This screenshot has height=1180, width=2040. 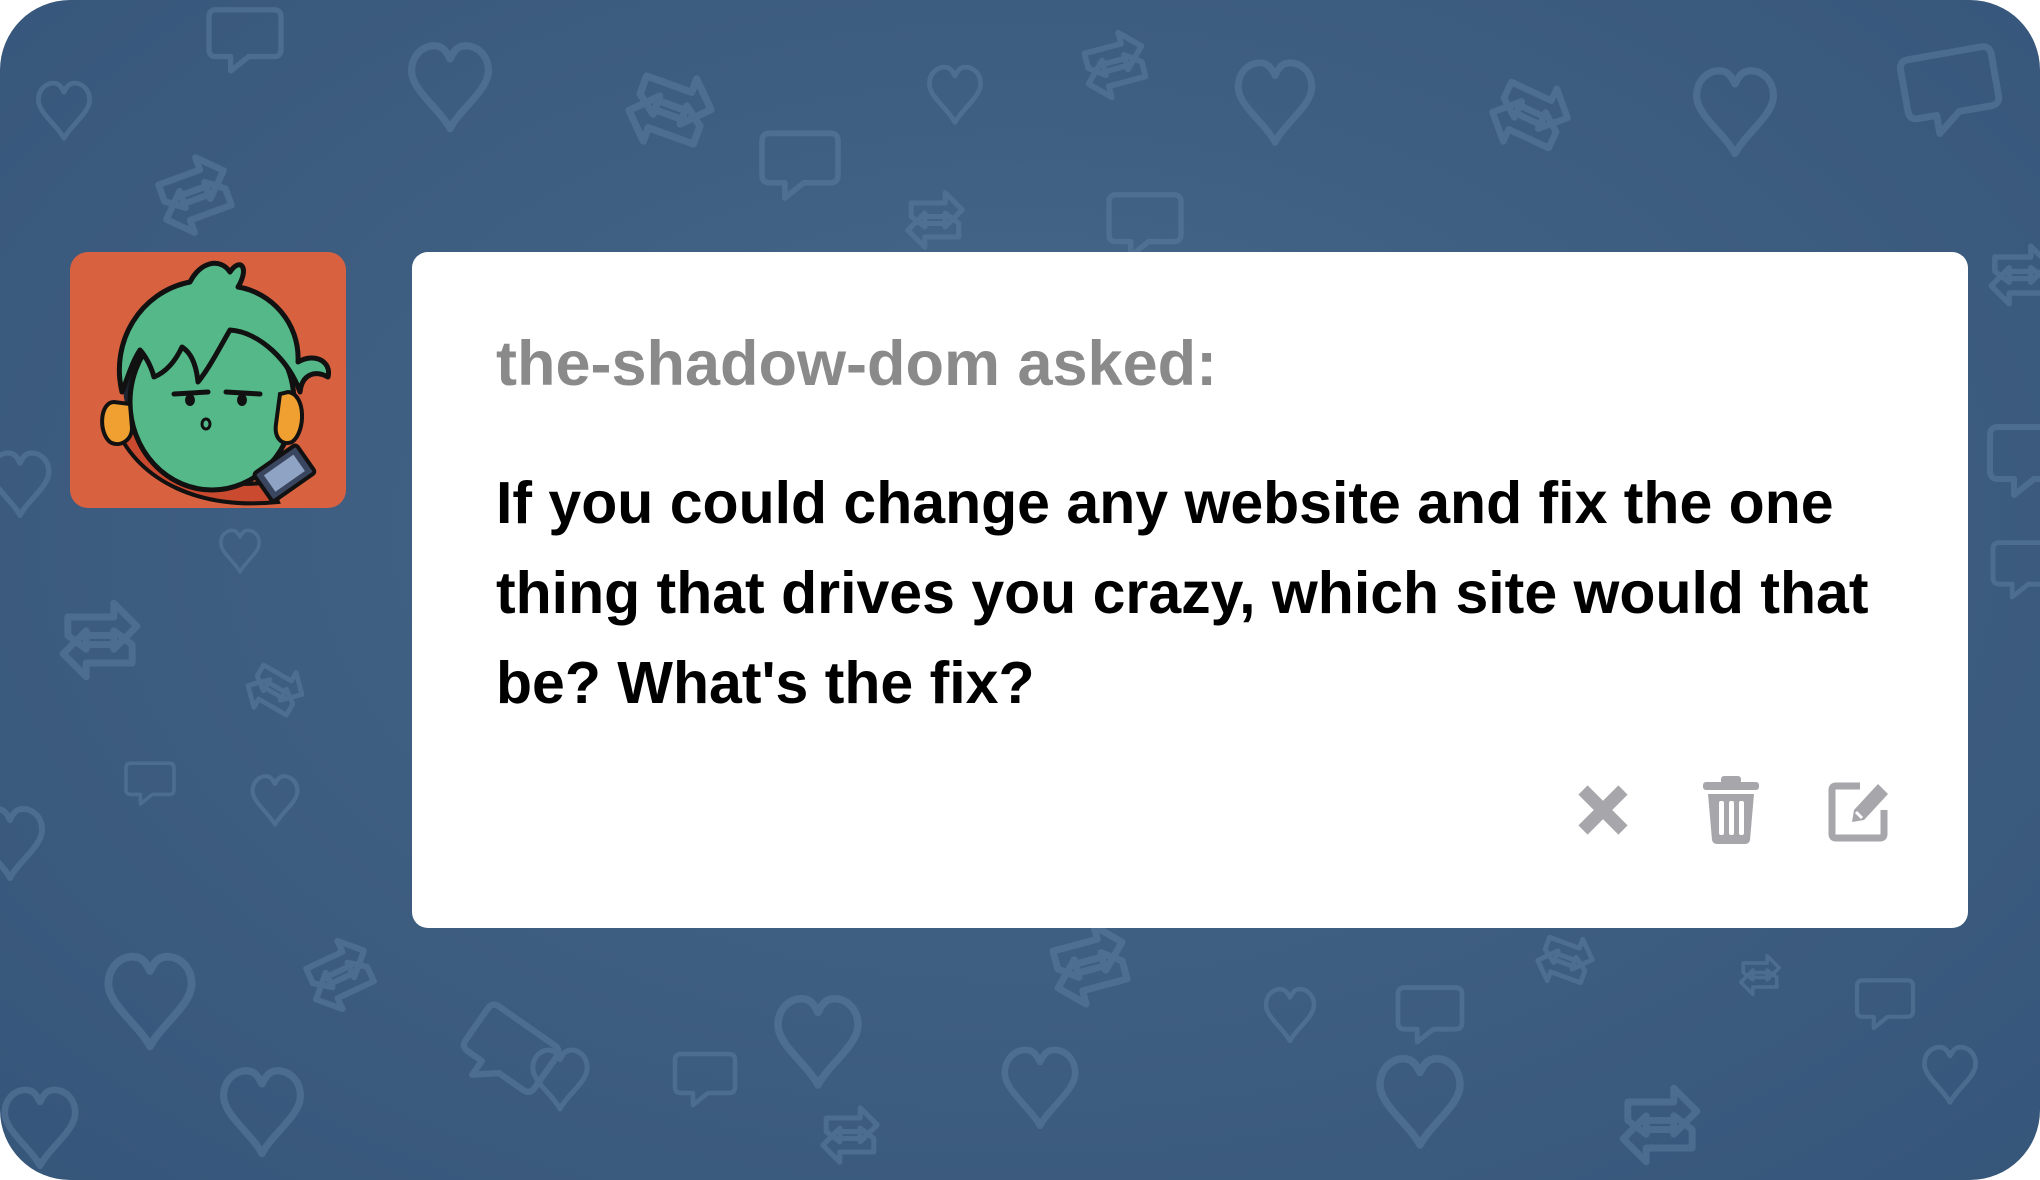 I want to click on asker-line: the-shadow-dom asked:, so click(x=856, y=364).